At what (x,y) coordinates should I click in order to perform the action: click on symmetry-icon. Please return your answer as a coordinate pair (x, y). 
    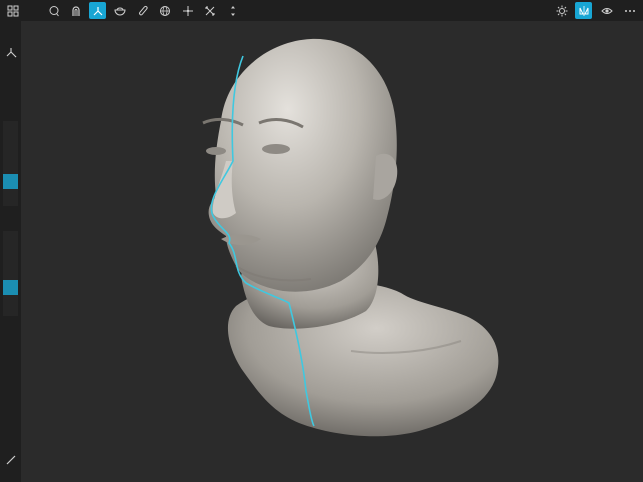
    Looking at the image, I should click on (583, 10).